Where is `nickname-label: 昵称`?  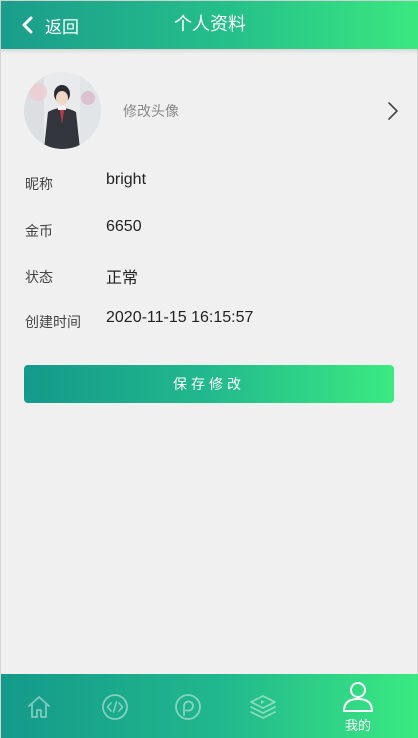 nickname-label: 昵称 is located at coordinates (39, 185).